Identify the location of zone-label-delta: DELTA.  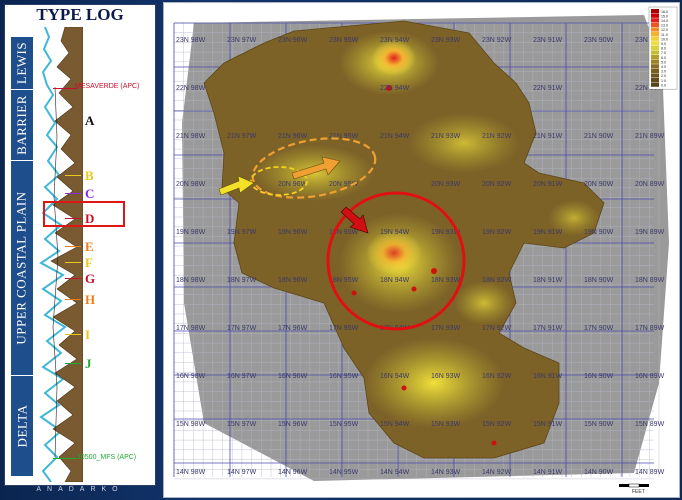
(21, 426).